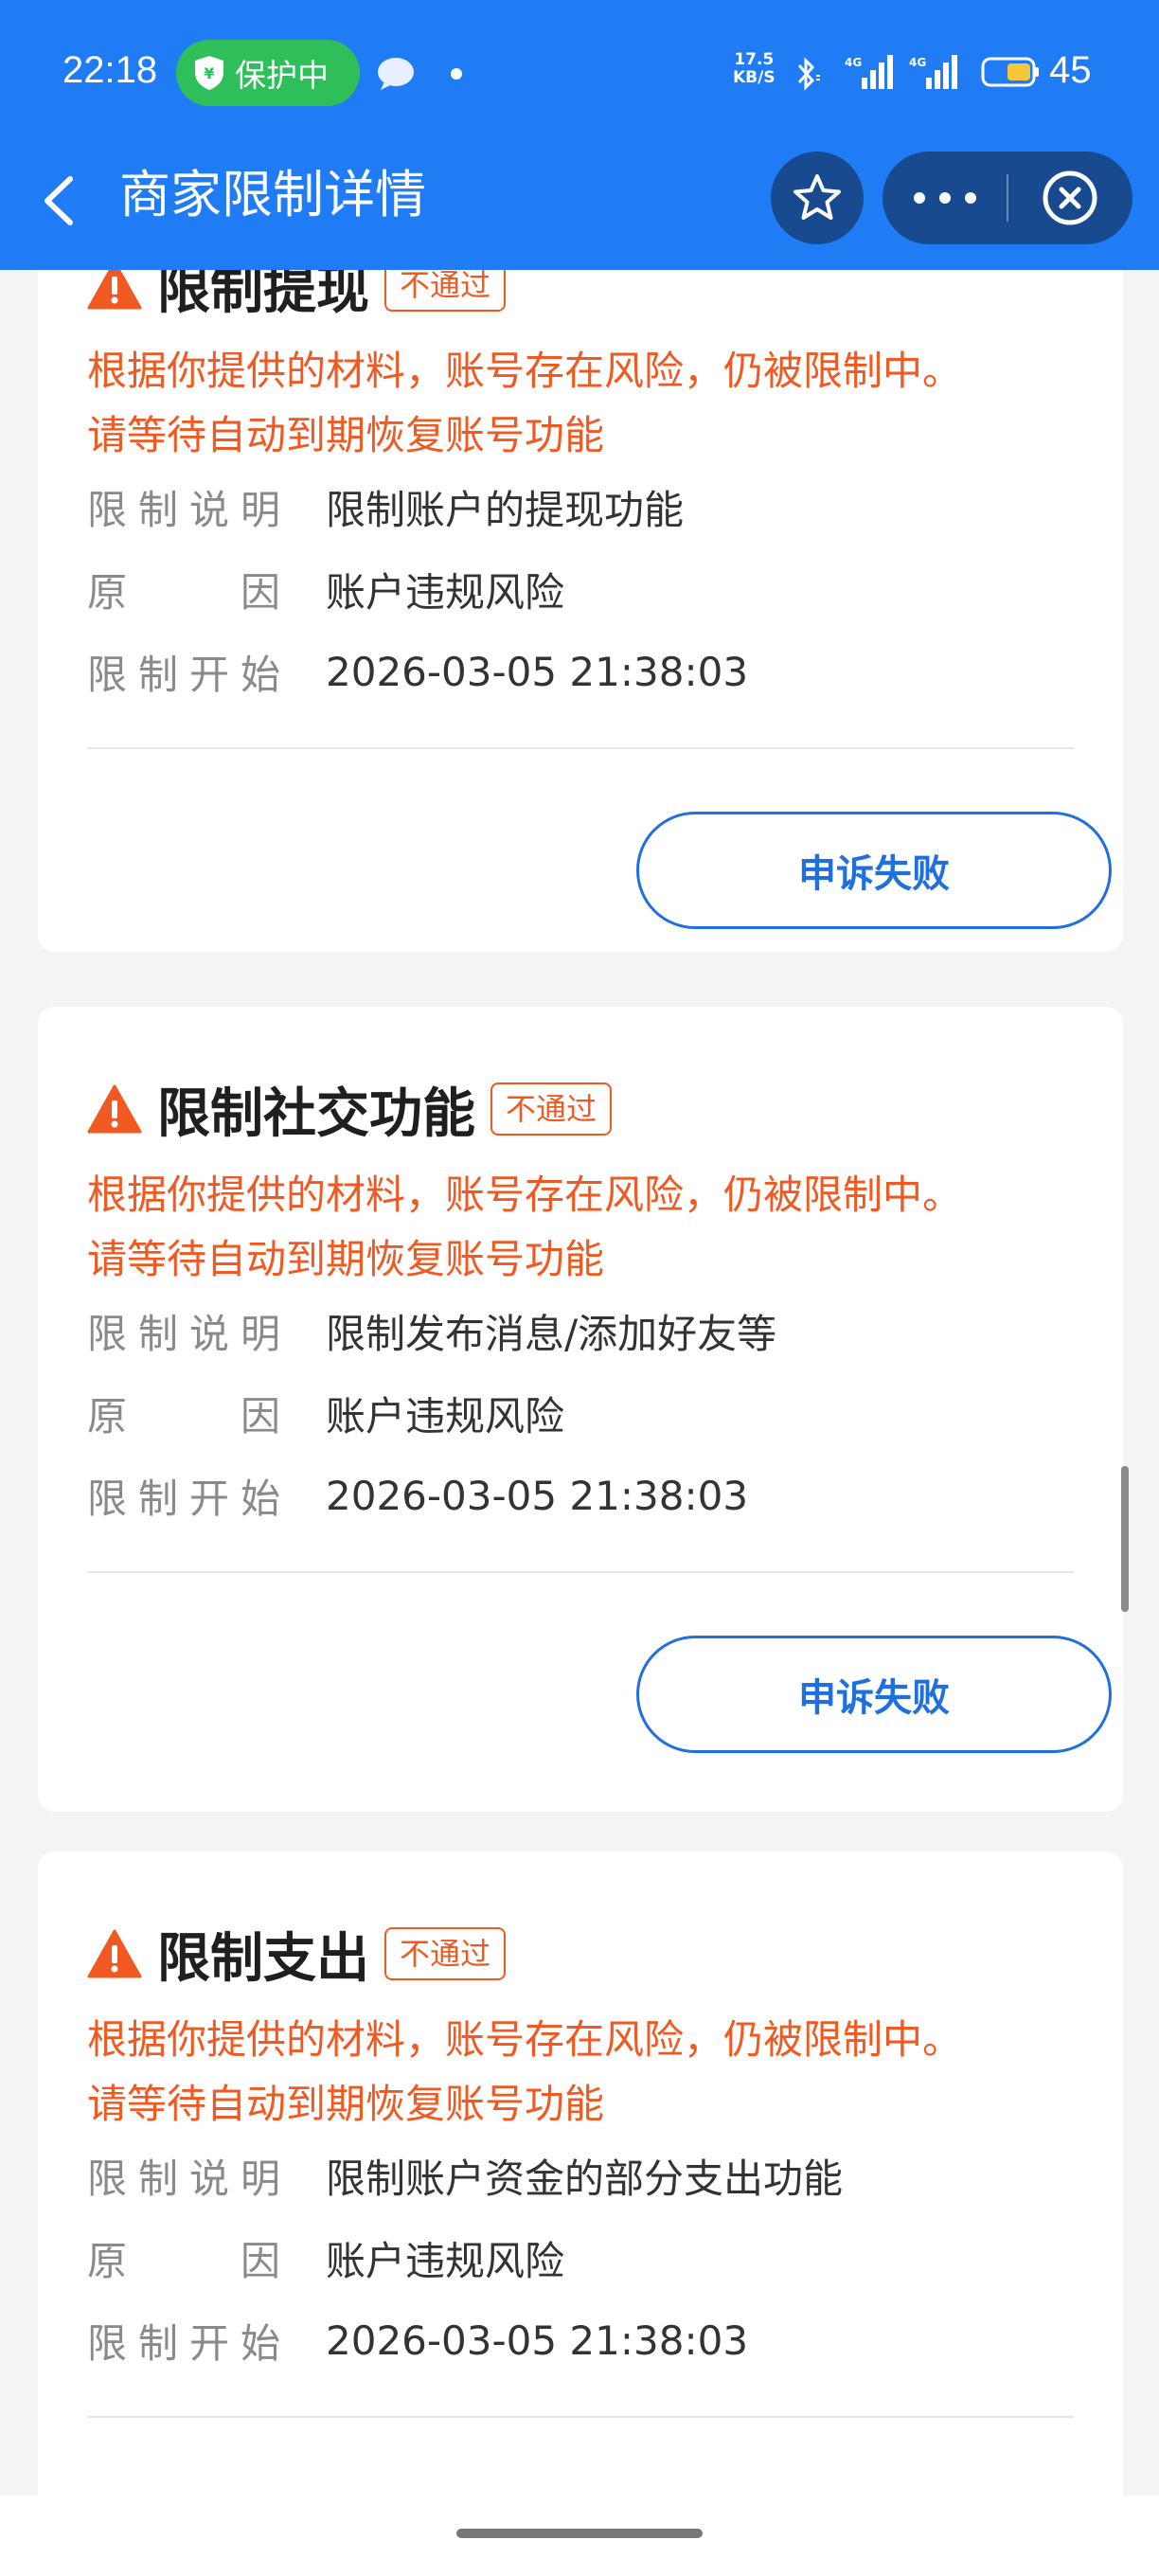  What do you see at coordinates (551, 1333) in the screenshot?
I see `value-description: 限制发布消息/添加好友等` at bounding box center [551, 1333].